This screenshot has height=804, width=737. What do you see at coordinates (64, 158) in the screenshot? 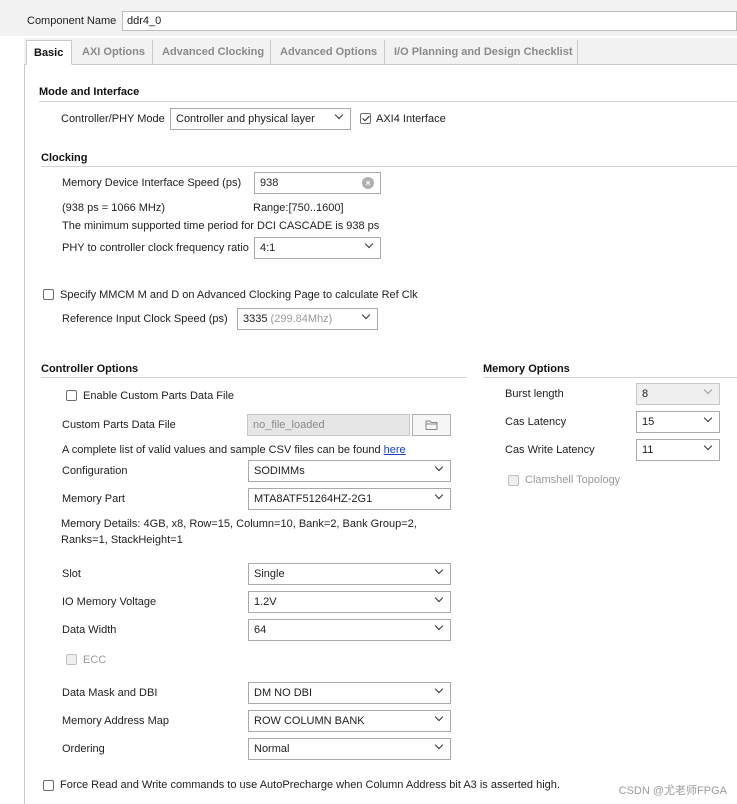
I see `clocking-section-title: Clocking` at bounding box center [64, 158].